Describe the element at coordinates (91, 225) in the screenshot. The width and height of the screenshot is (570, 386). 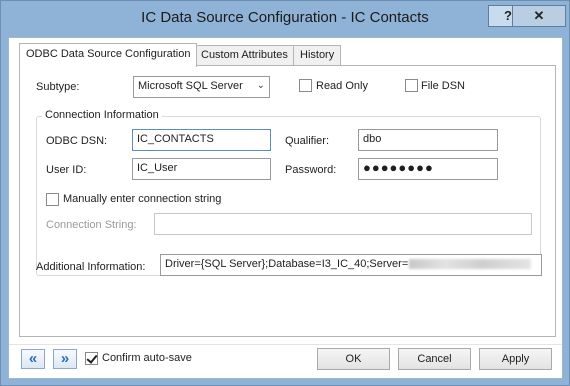
I see `connection-string-label: Connection String:` at that location.